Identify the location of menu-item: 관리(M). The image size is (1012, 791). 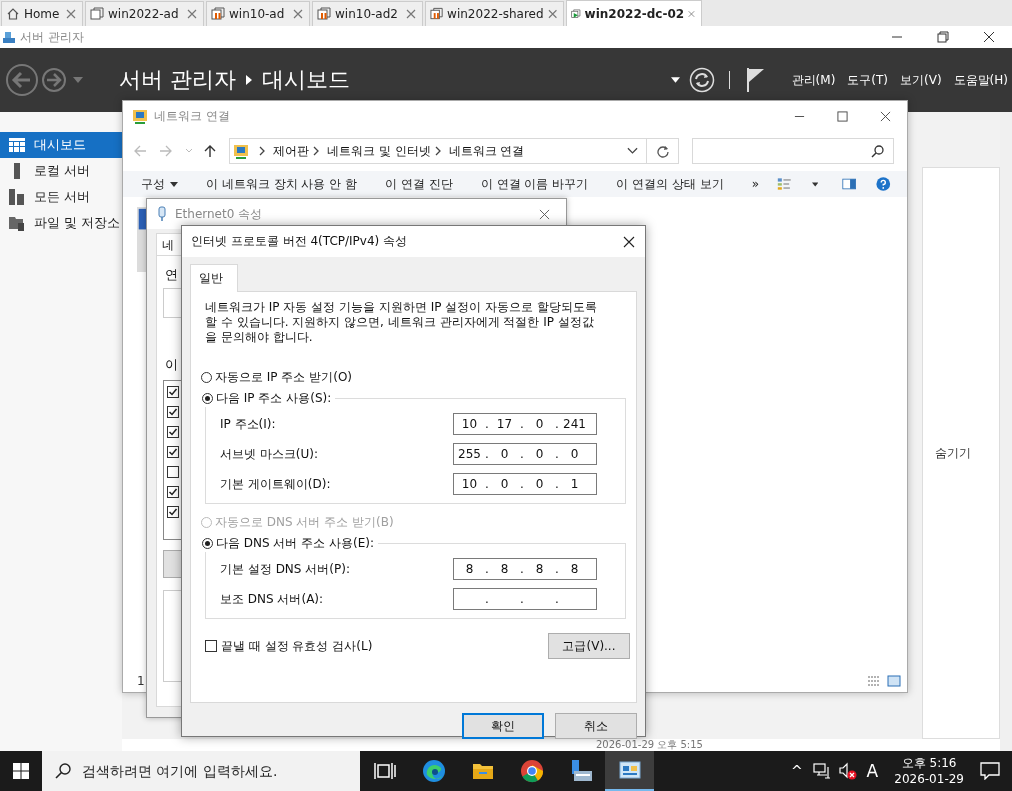
(813, 80).